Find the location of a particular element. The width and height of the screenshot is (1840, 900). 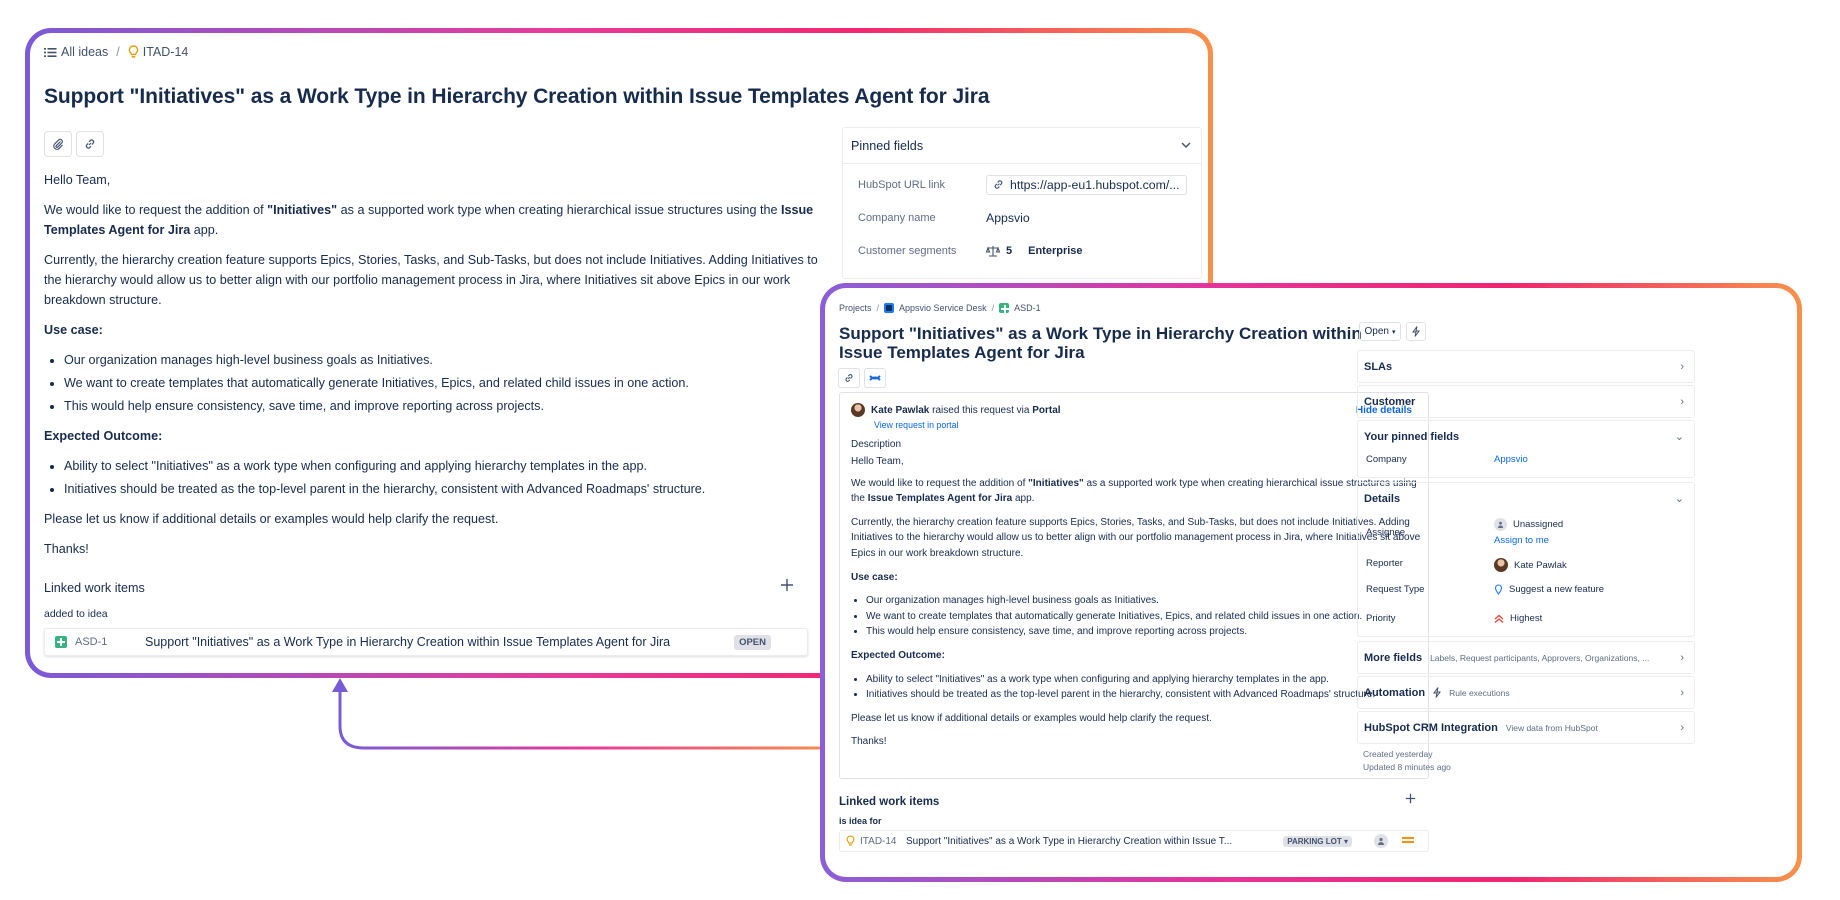

company-name-value: Appsvio is located at coordinates (1008, 218).